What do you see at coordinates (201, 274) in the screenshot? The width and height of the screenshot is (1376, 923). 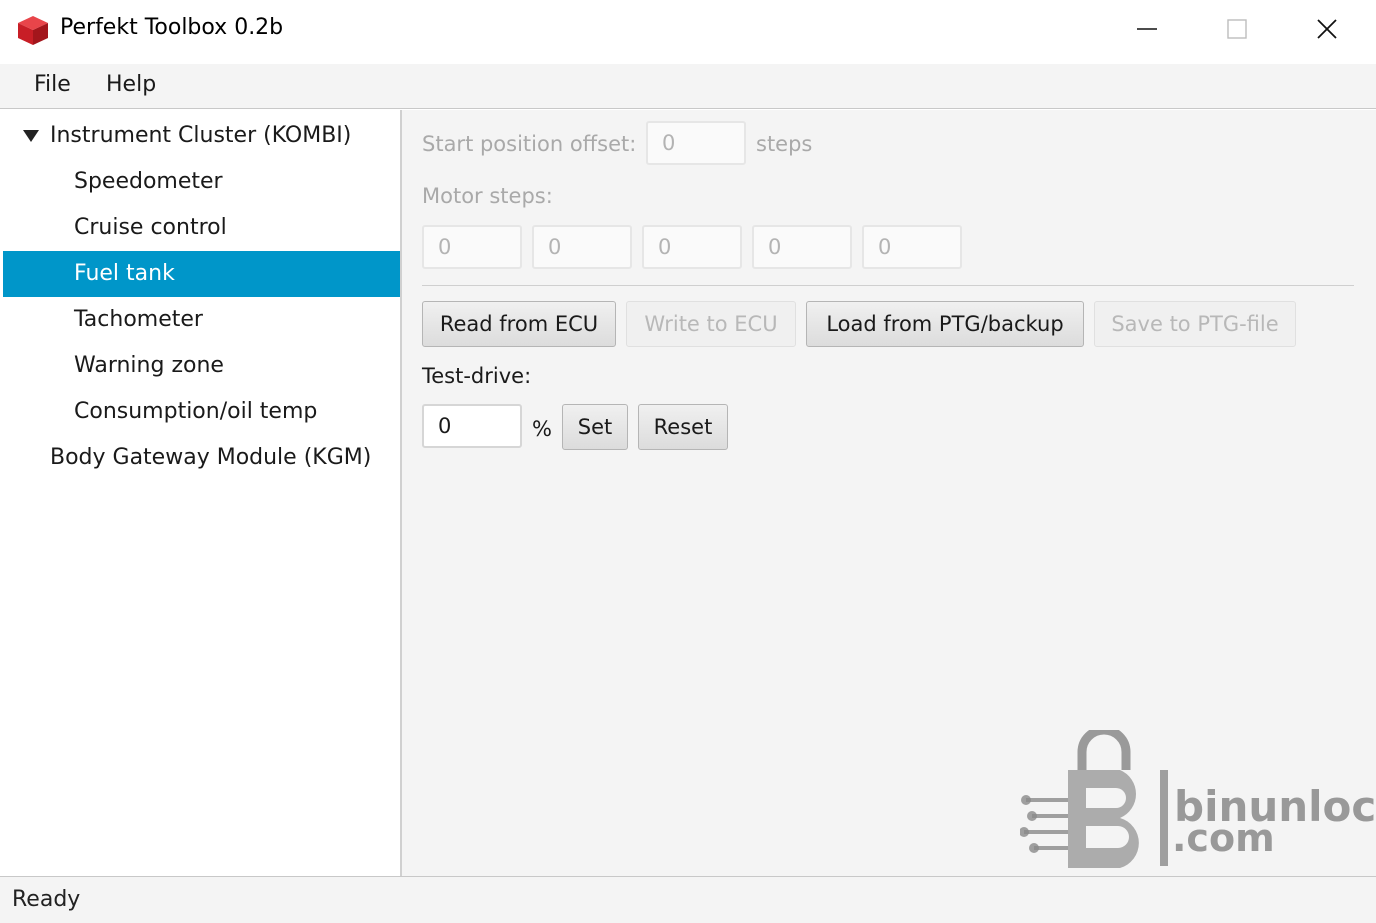 I see `tree-item-fuel-tank: Fuel tank` at bounding box center [201, 274].